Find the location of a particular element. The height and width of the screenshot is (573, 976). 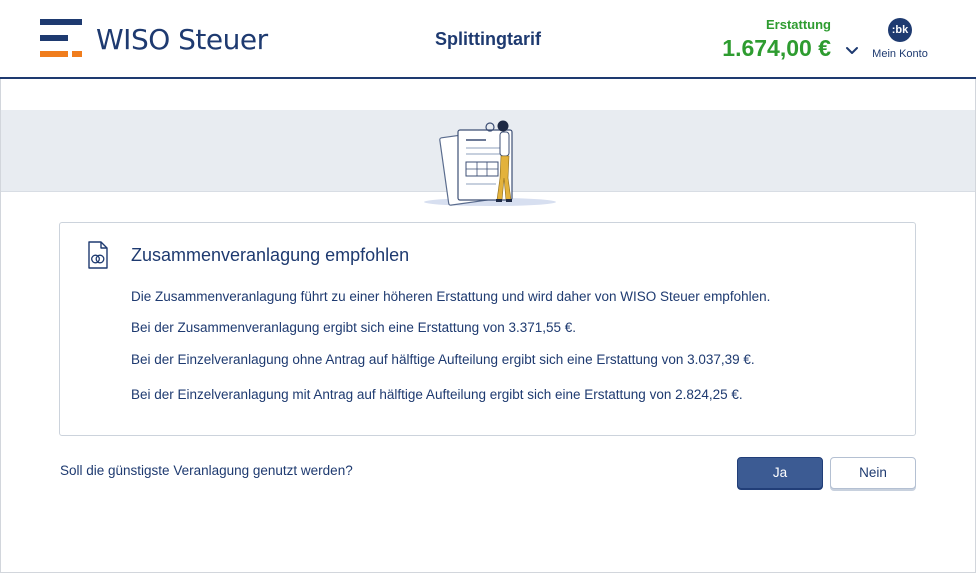

account-label: Mein Konto is located at coordinates (900, 54).